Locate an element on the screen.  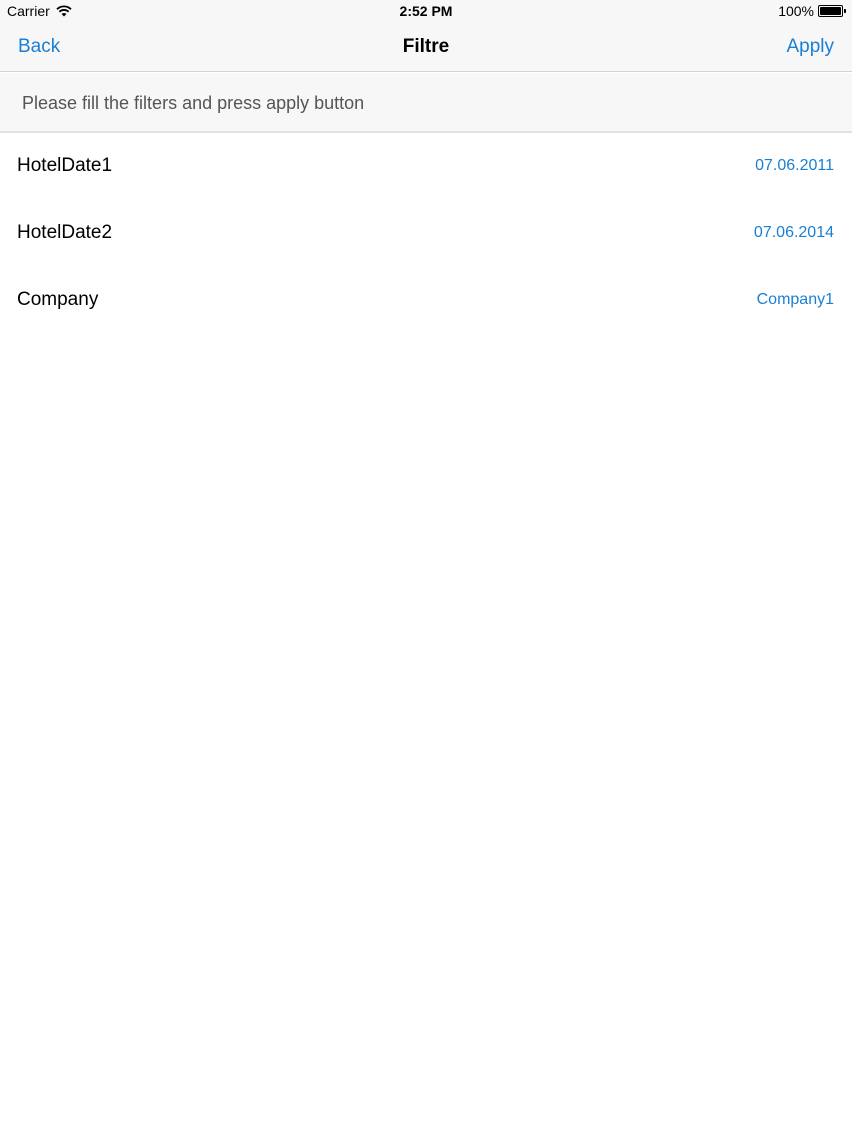
page-title: Filtre is located at coordinates (426, 46).